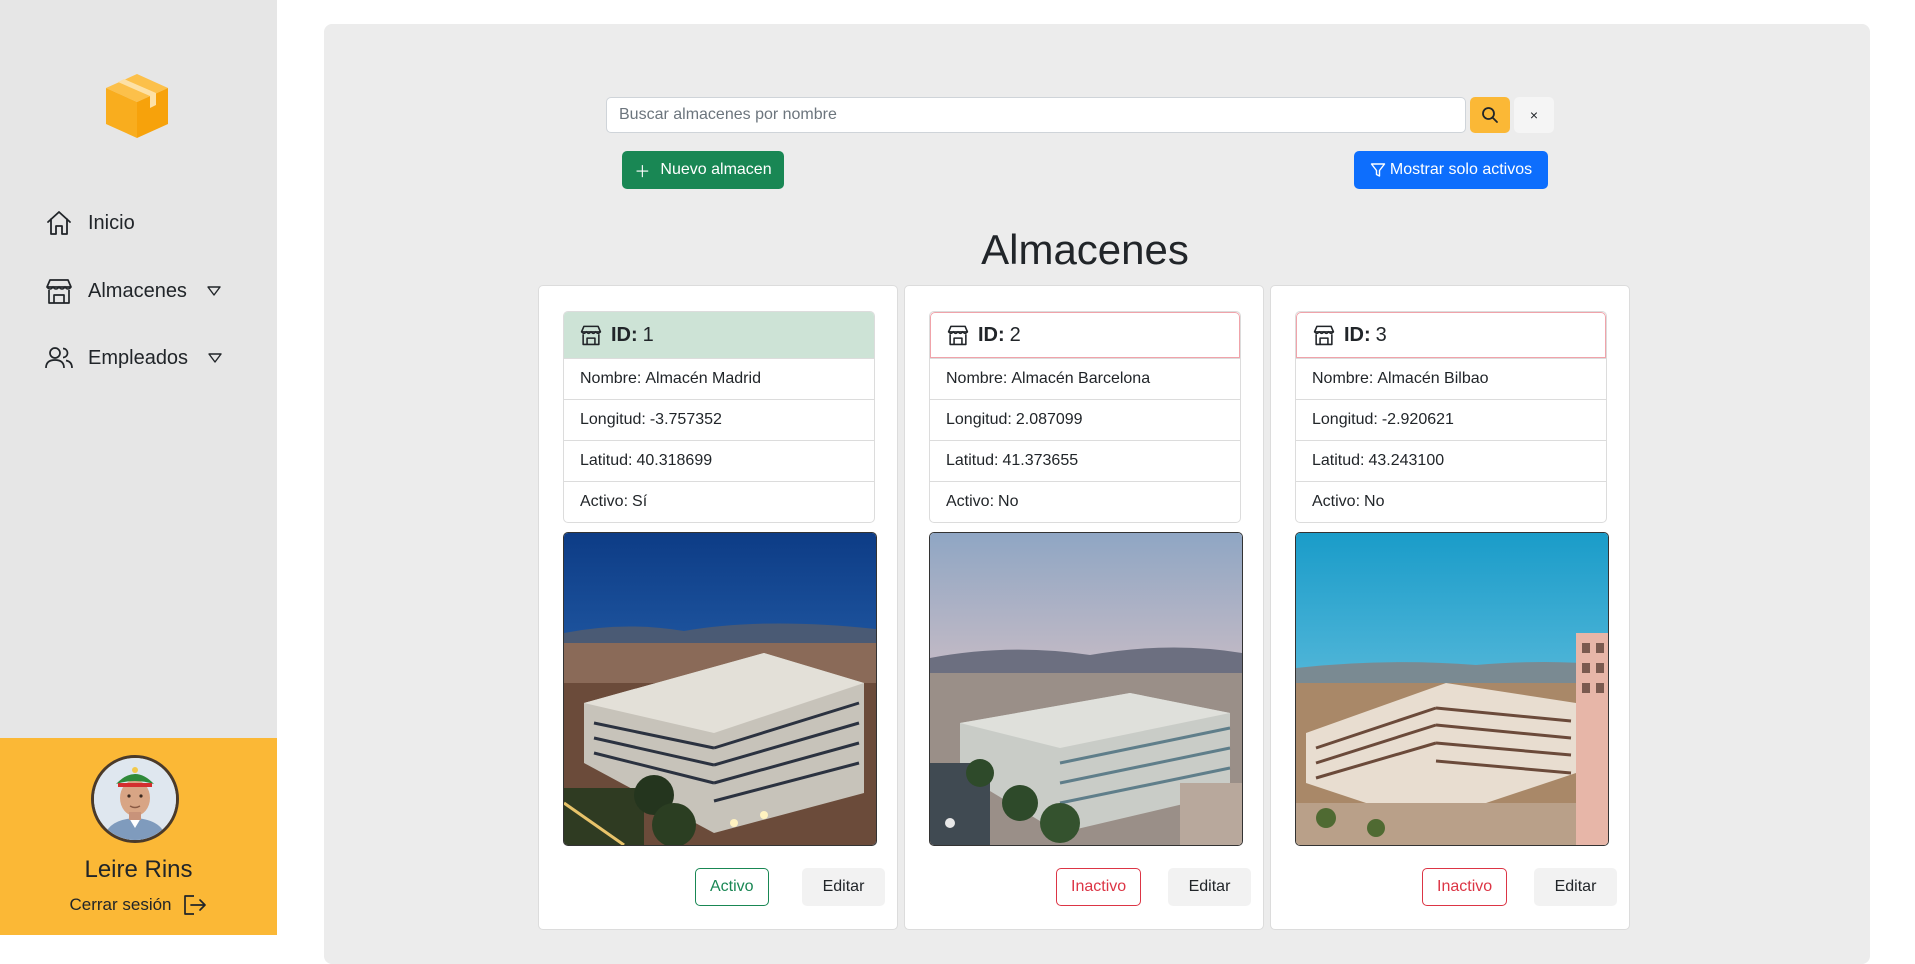 This screenshot has width=1915, height=964. I want to click on box-icon, so click(137, 105).